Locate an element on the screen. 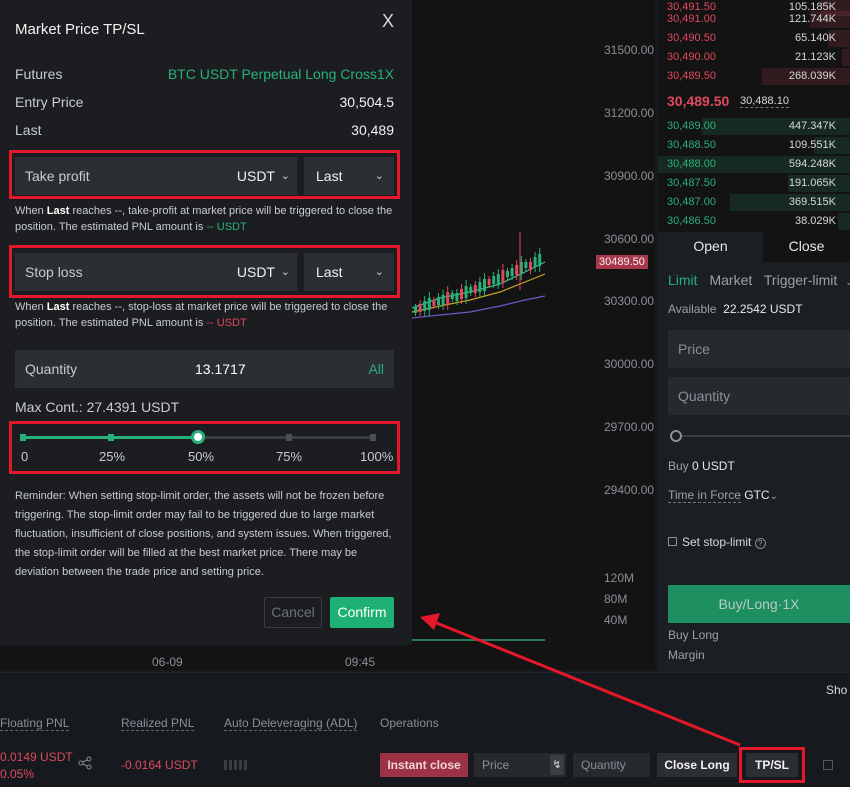 The height and width of the screenshot is (787, 850). margin-label: Margin is located at coordinates (686, 655).